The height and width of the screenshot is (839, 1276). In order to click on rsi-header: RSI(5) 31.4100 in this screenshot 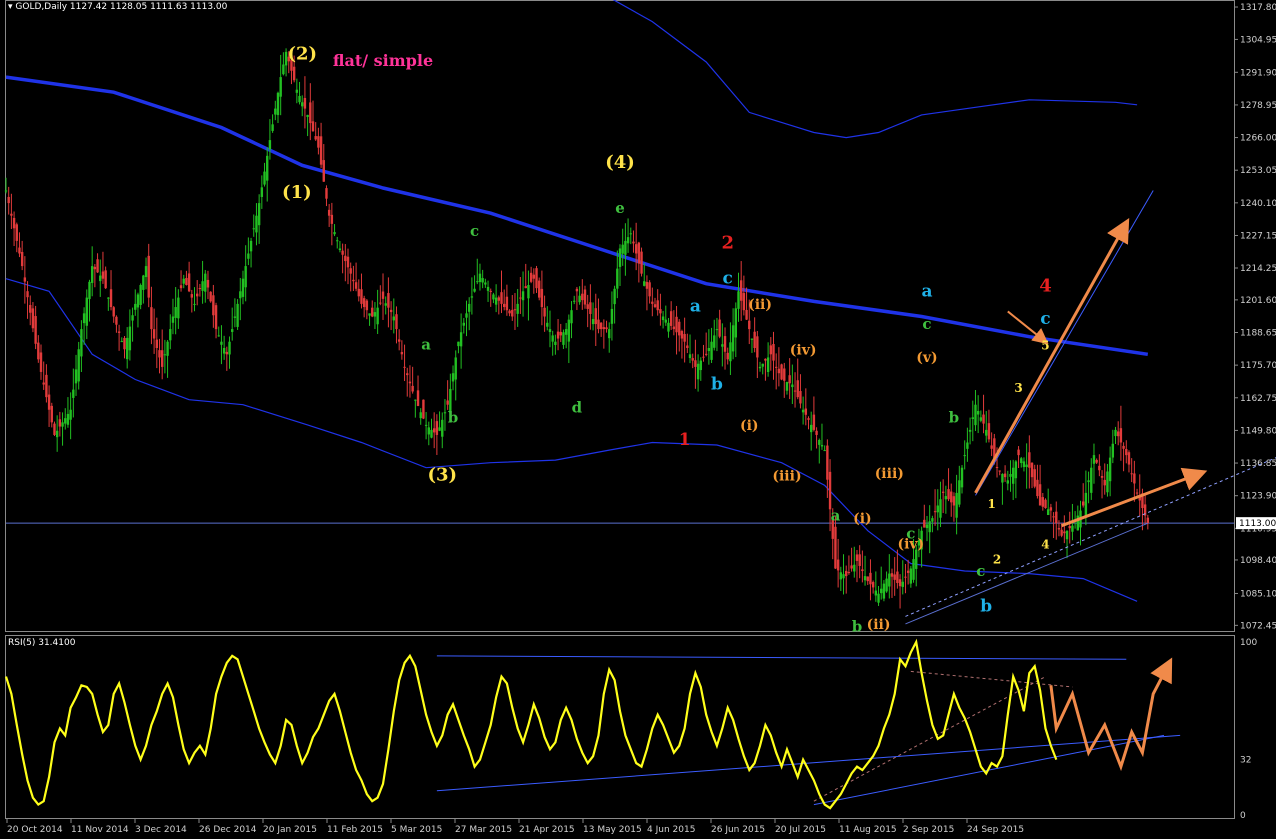, I will do `click(42, 643)`.